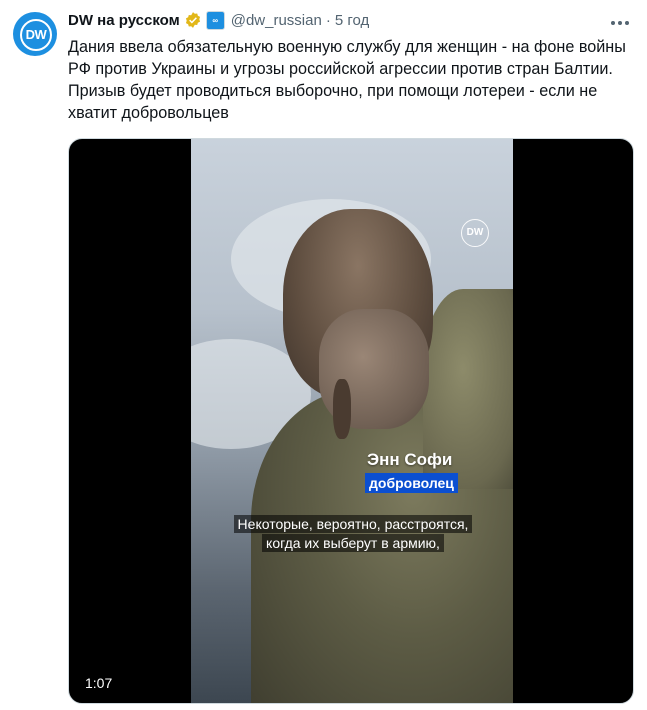  I want to click on verified-badge-icon, so click(192, 20).